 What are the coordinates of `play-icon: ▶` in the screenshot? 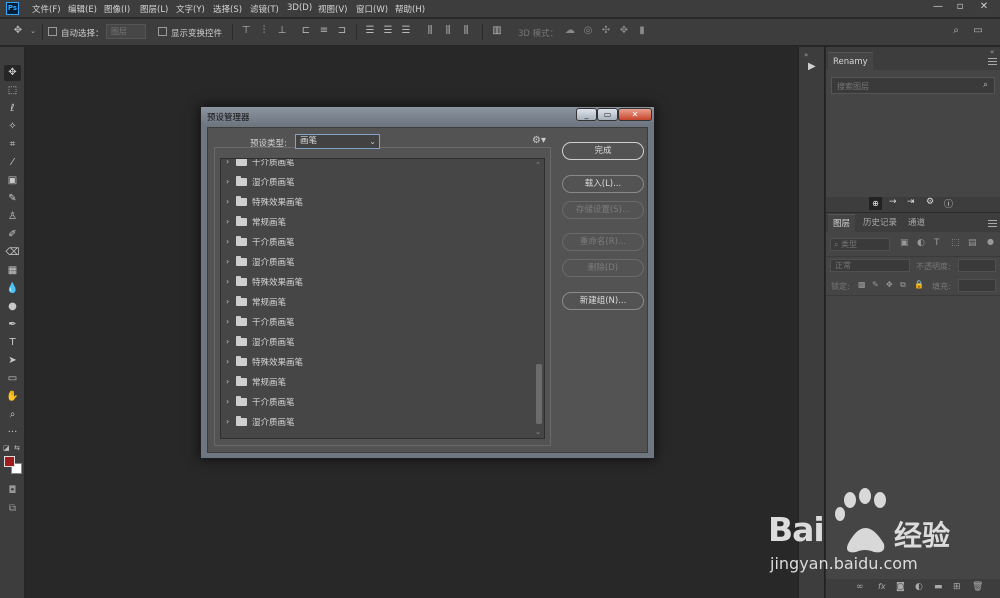 It's located at (812, 66).